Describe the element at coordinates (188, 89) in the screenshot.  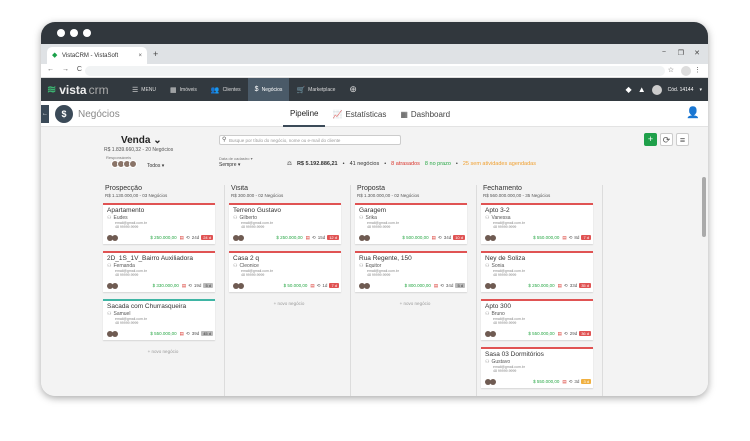
I see `nav-imoveis-label: Imóveis` at that location.